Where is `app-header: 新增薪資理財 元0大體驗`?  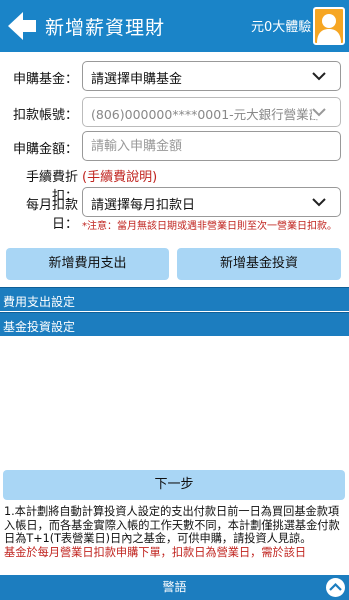
app-header: 新增薪資理財 元0大體驗 is located at coordinates (174, 26).